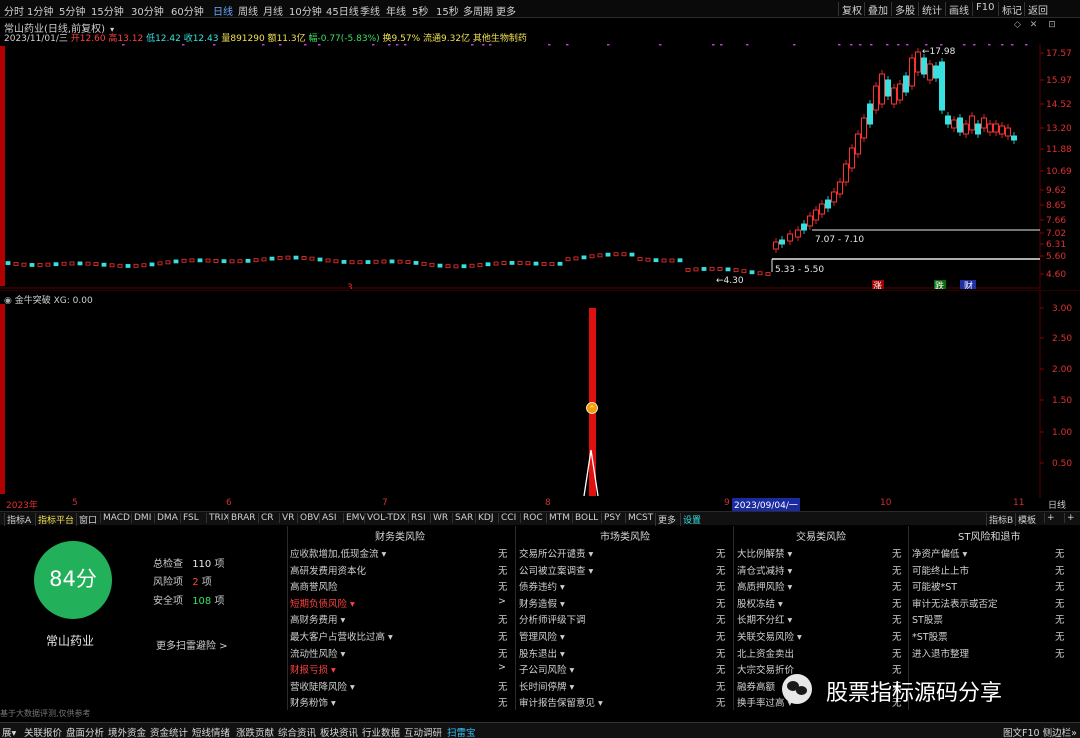 Image resolution: width=1080 pixels, height=738 pixels. I want to click on tab-brar: BRAR, so click(241, 518).